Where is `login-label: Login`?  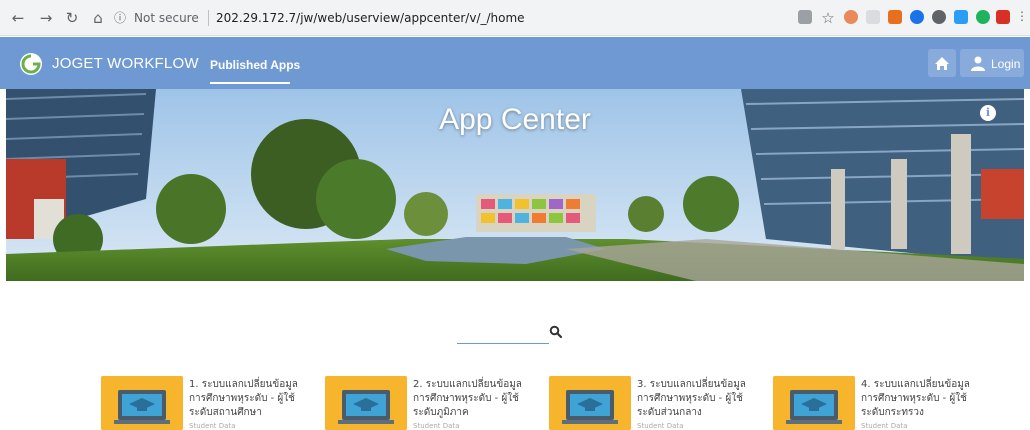 login-label: Login is located at coordinates (1006, 64).